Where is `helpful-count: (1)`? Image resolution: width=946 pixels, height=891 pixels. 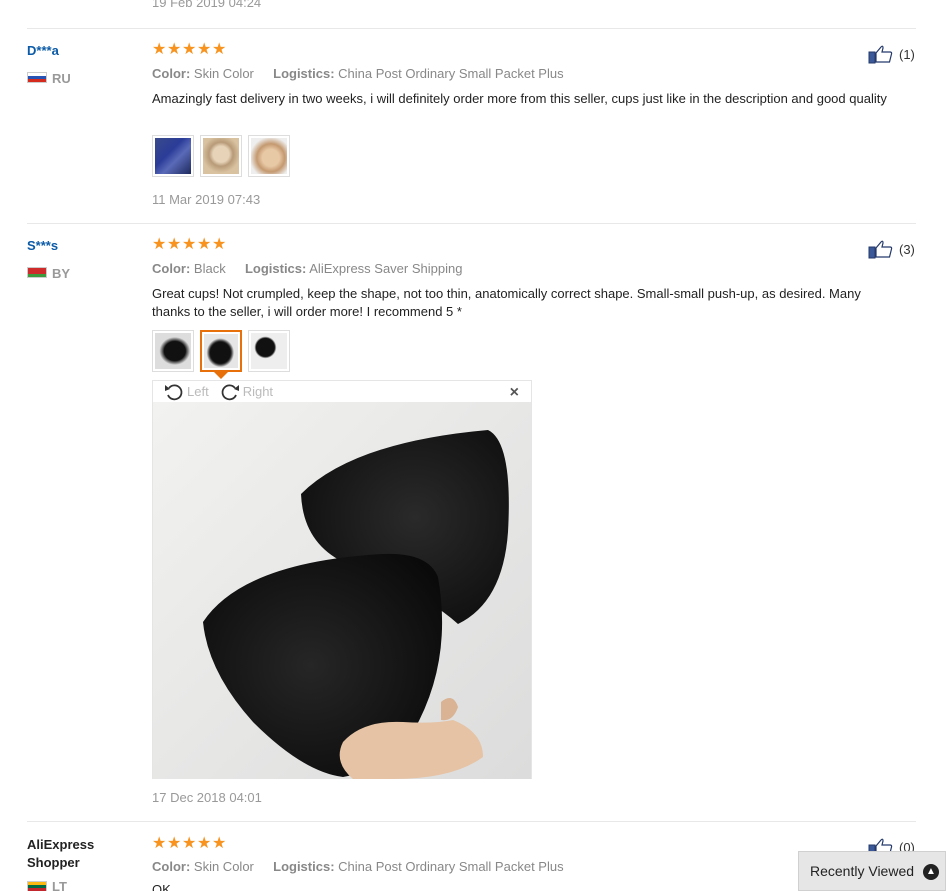
helpful-count: (1) is located at coordinates (907, 54).